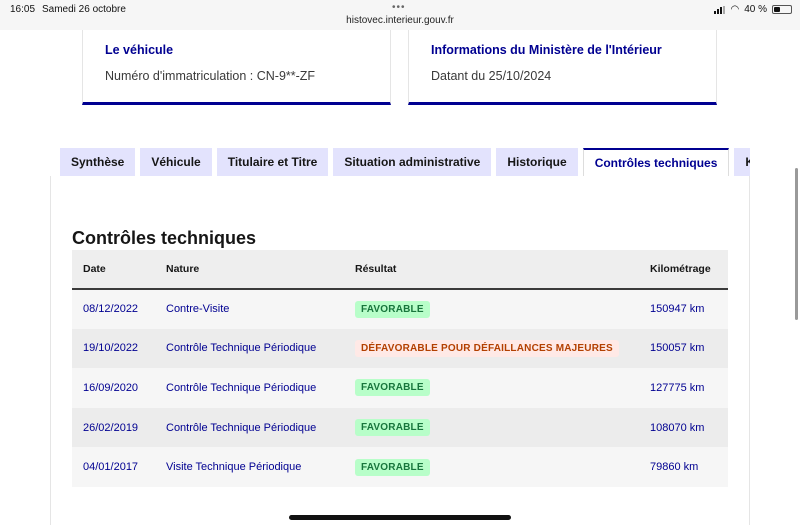 The image size is (800, 525). Describe the element at coordinates (183, 269) in the screenshot. I see `header-nature: Nature` at that location.